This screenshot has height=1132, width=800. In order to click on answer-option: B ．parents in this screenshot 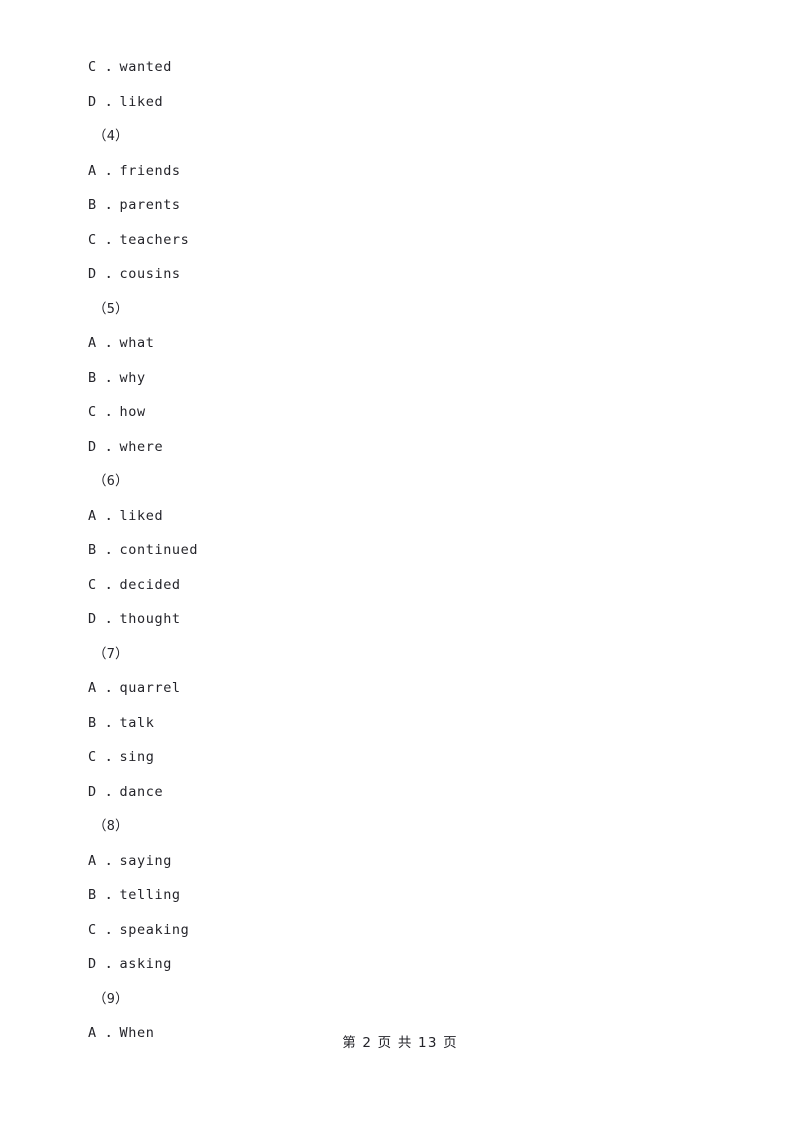, I will do `click(134, 205)`.